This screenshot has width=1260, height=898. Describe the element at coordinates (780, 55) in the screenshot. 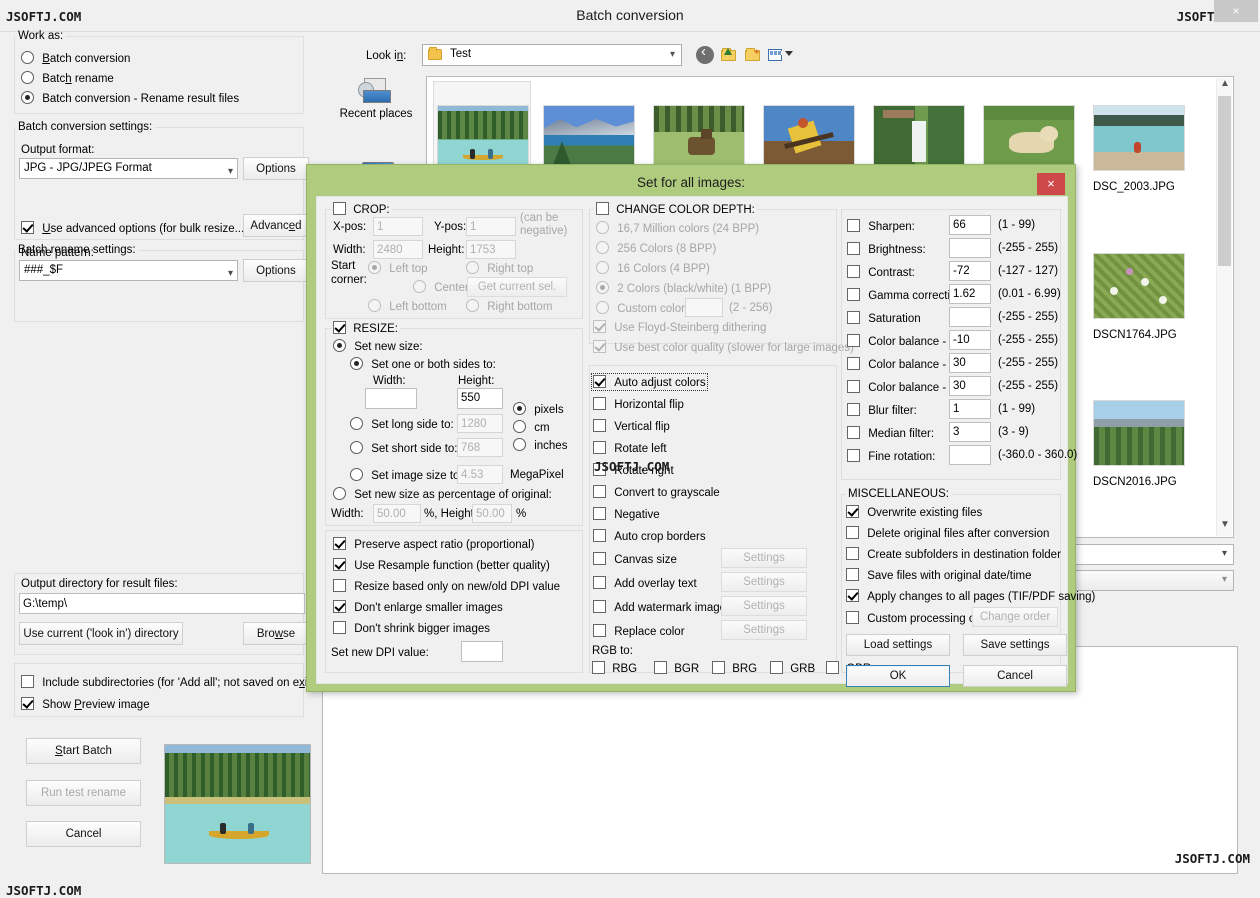

I see `views-icon` at that location.